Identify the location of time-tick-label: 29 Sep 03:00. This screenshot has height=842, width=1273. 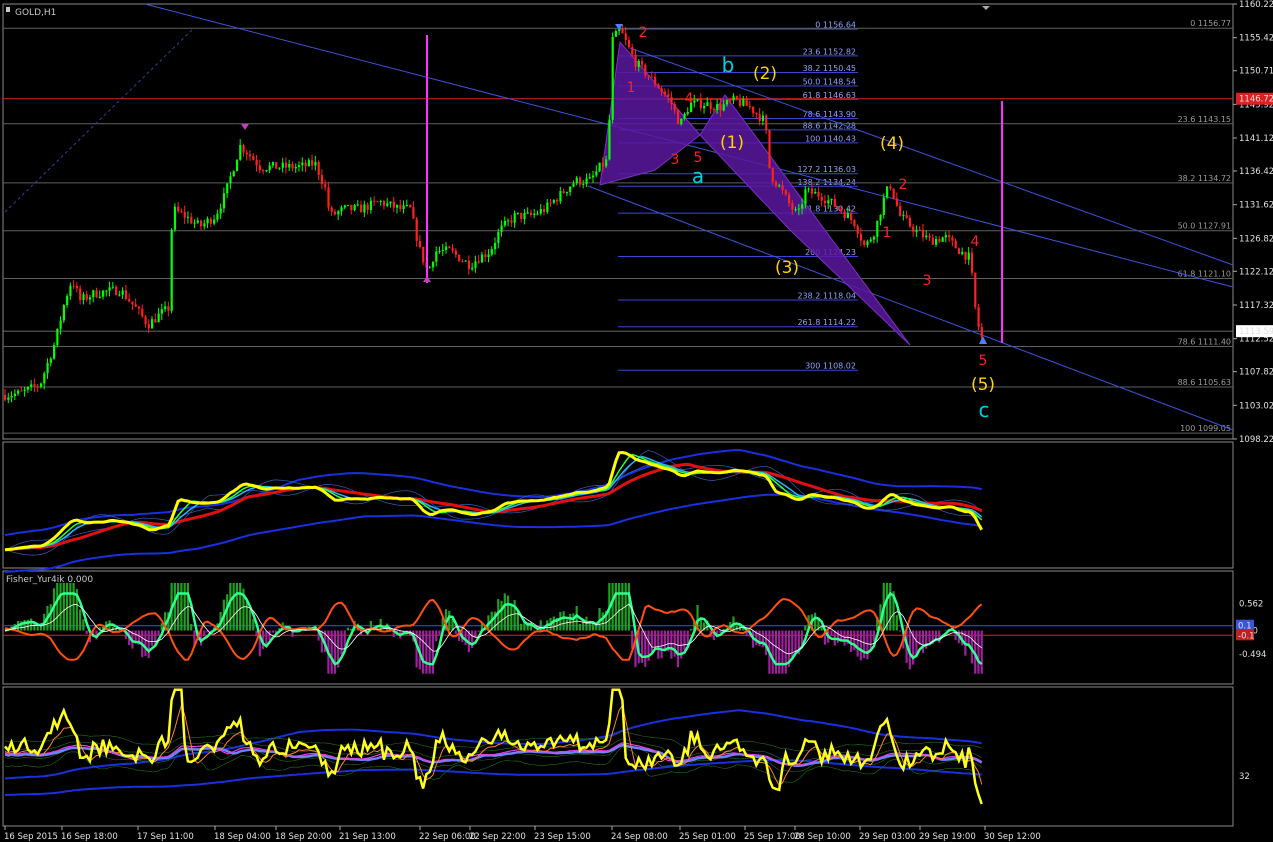
(887, 837).